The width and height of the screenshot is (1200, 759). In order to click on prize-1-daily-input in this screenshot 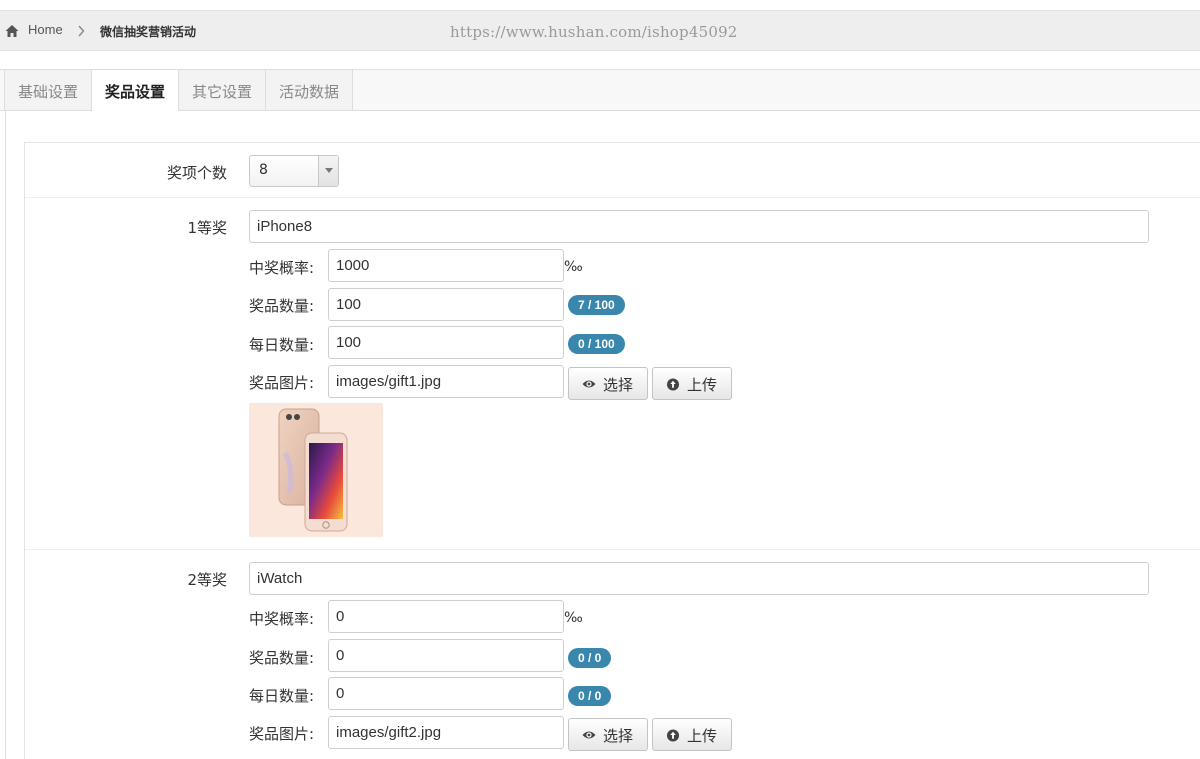, I will do `click(446, 342)`.